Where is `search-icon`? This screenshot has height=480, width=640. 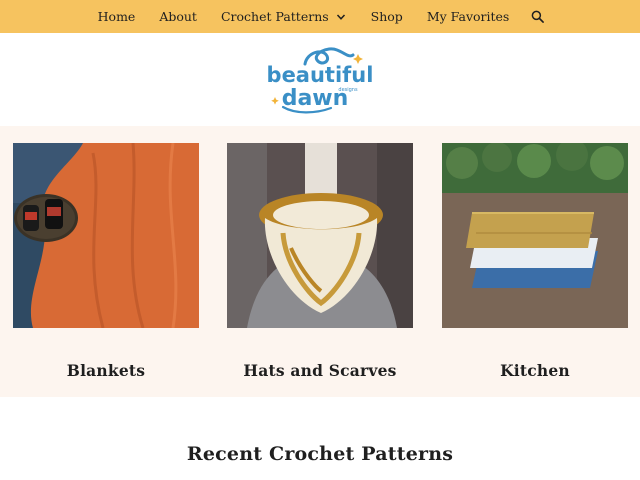 search-icon is located at coordinates (538, 16).